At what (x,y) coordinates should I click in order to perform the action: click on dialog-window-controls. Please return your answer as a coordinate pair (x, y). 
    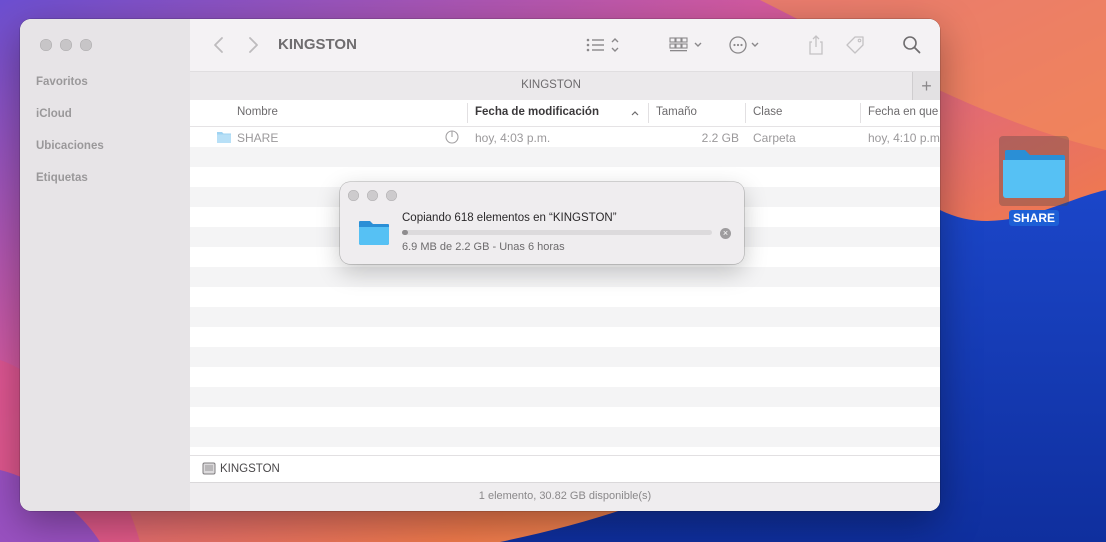
    Looking at the image, I should click on (372, 195).